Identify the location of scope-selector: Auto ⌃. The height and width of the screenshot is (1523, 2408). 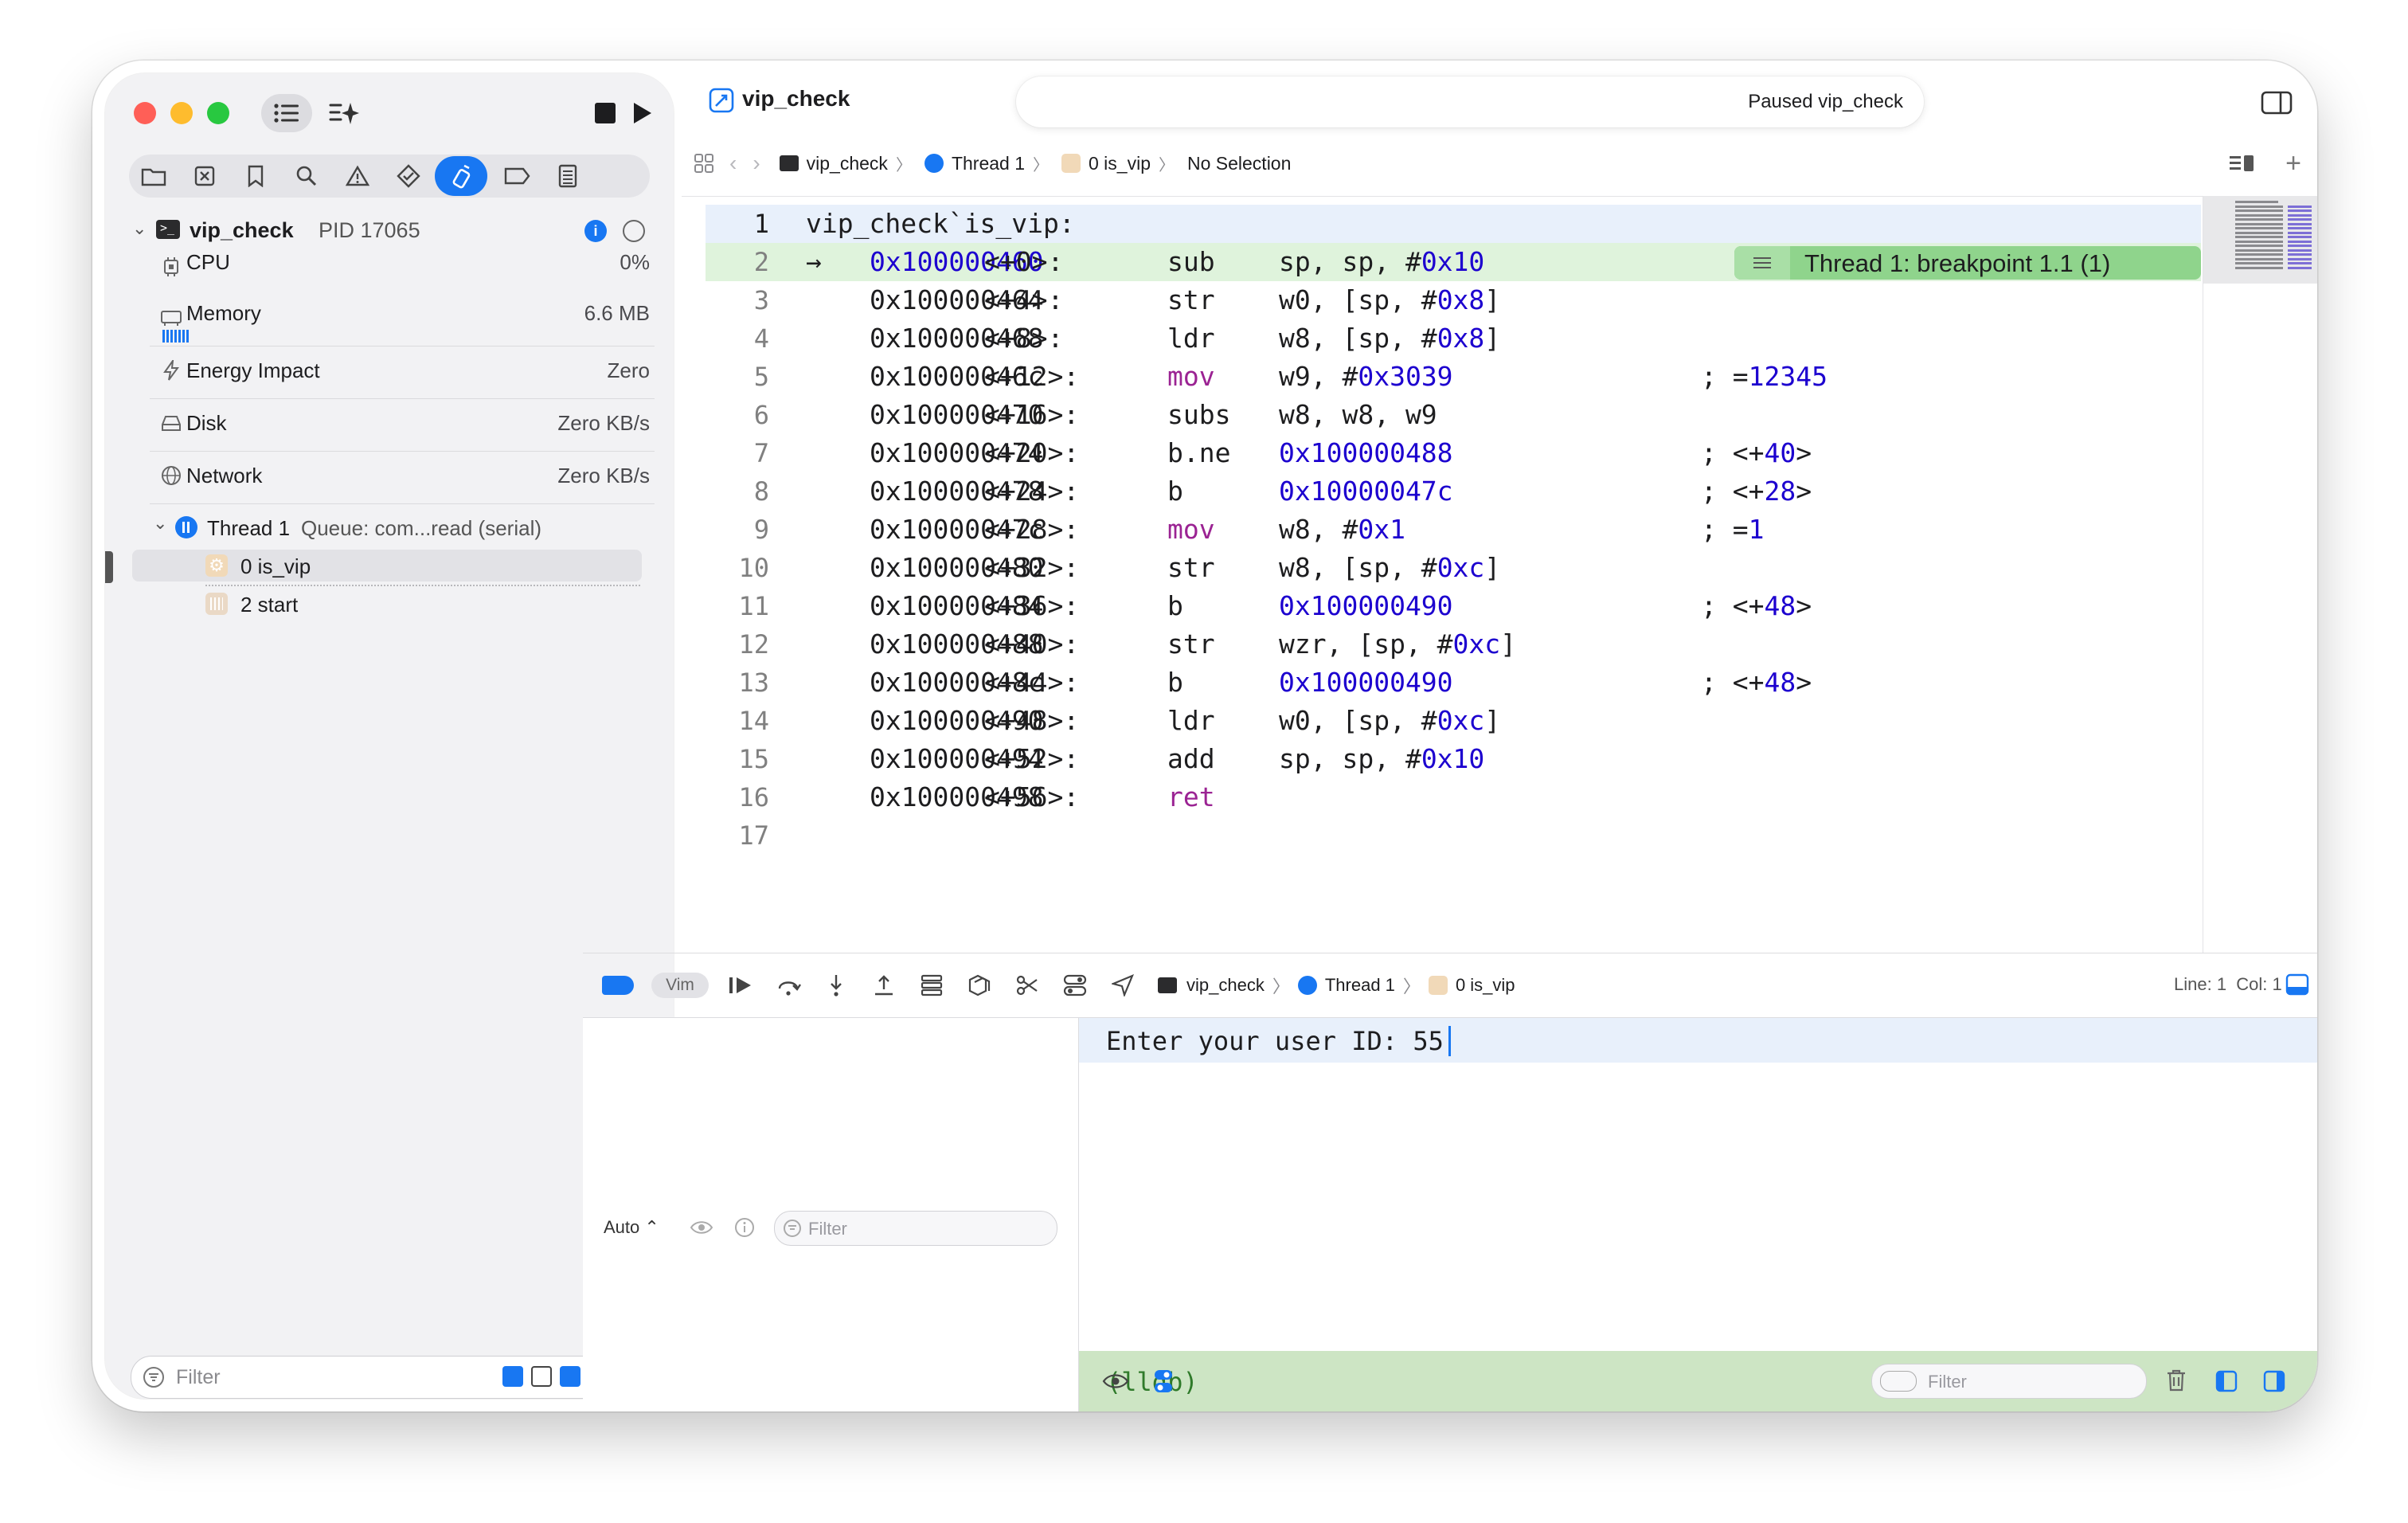
(631, 1227).